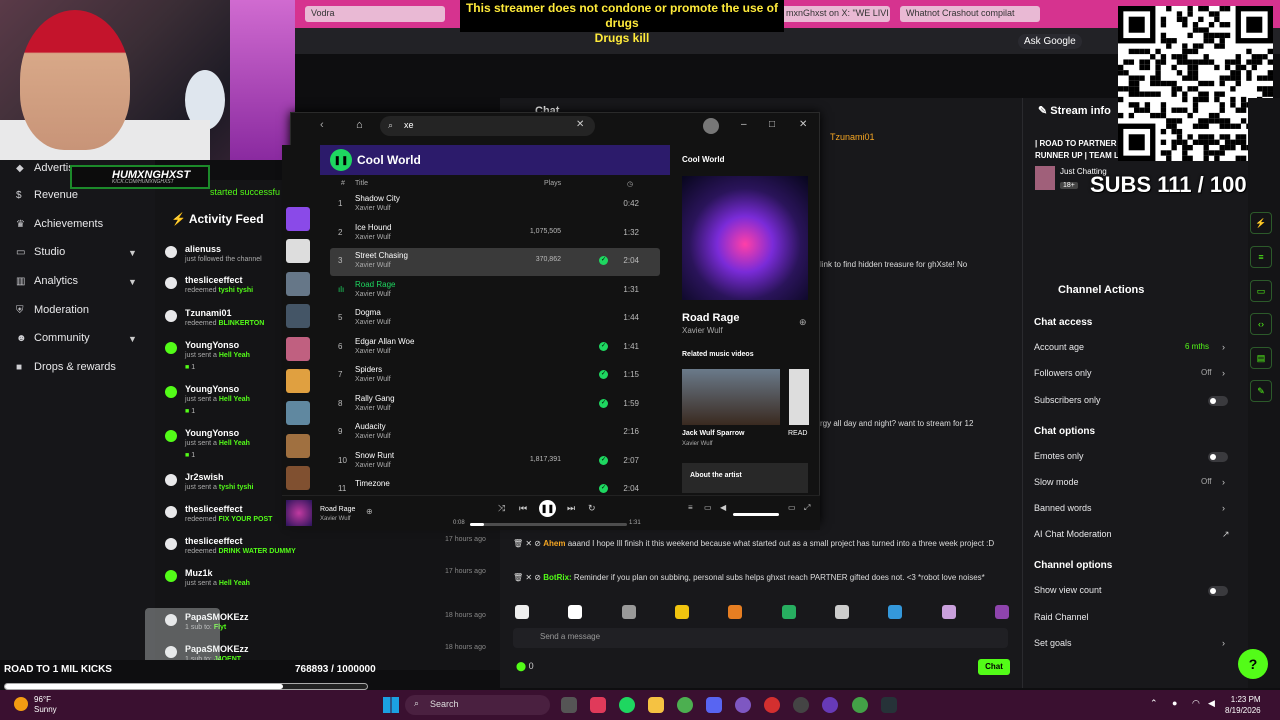 This screenshot has height=720, width=1280. I want to click on ai-moderation-label: AI Chat Moderation, so click(1073, 534).